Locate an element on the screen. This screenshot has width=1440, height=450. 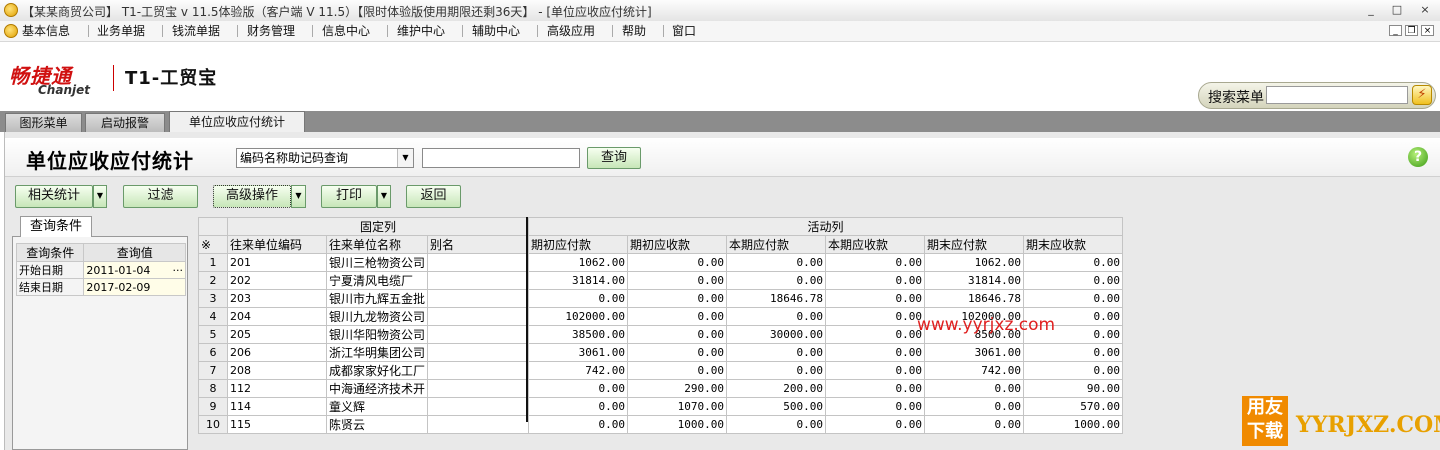
back-button: 返回 is located at coordinates (433, 196).